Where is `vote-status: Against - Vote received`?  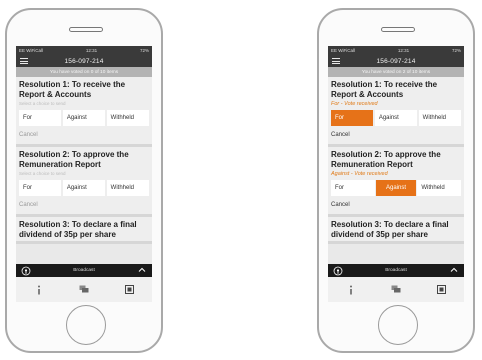 vote-status: Against - Vote received is located at coordinates (359, 174).